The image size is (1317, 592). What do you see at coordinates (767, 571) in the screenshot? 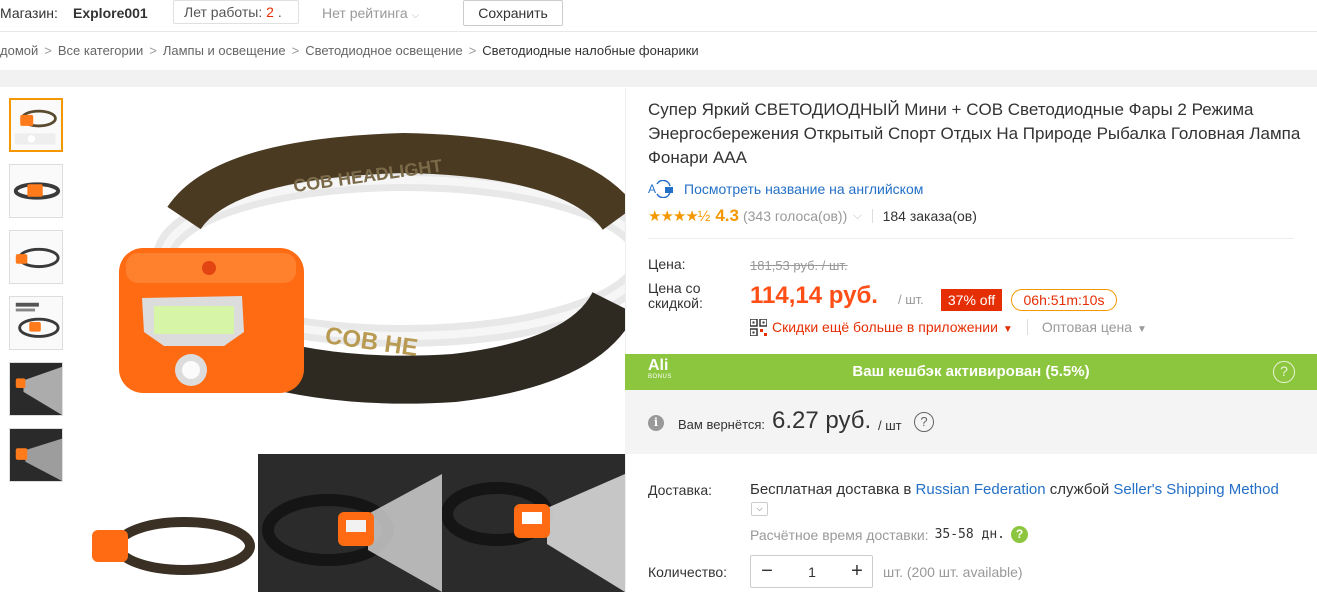
I see `quantity-decrease-button: −` at bounding box center [767, 571].